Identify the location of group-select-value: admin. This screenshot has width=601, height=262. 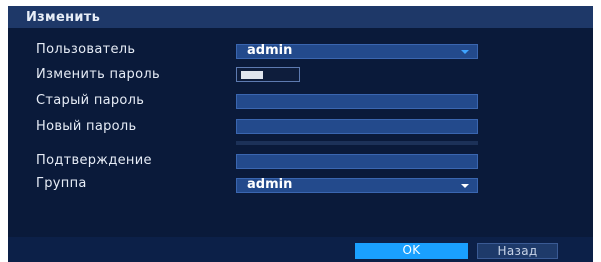
(270, 184).